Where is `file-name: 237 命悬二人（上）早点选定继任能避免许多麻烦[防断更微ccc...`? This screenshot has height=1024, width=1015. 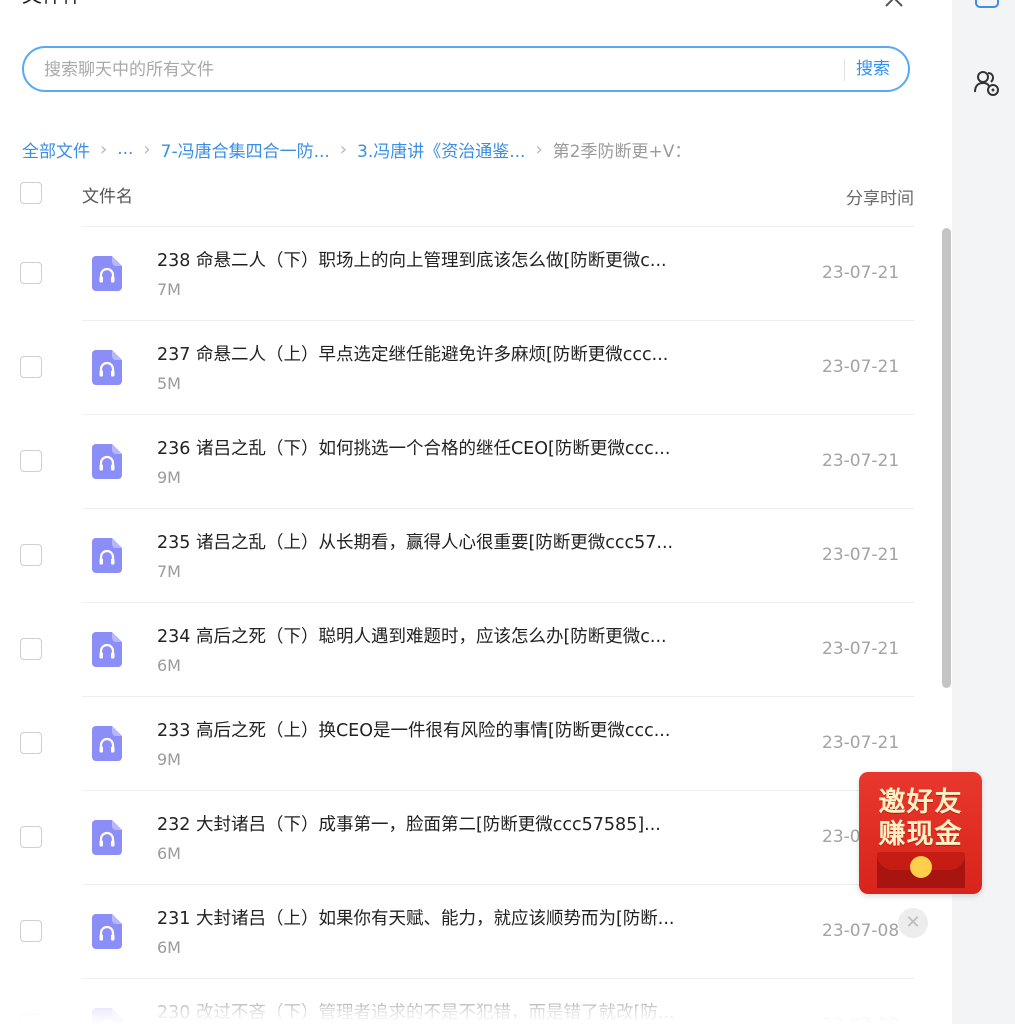 file-name: 237 命悬二人（上）早点选定继任能避免许多麻烦[防断更微ccc... is located at coordinates (434, 353).